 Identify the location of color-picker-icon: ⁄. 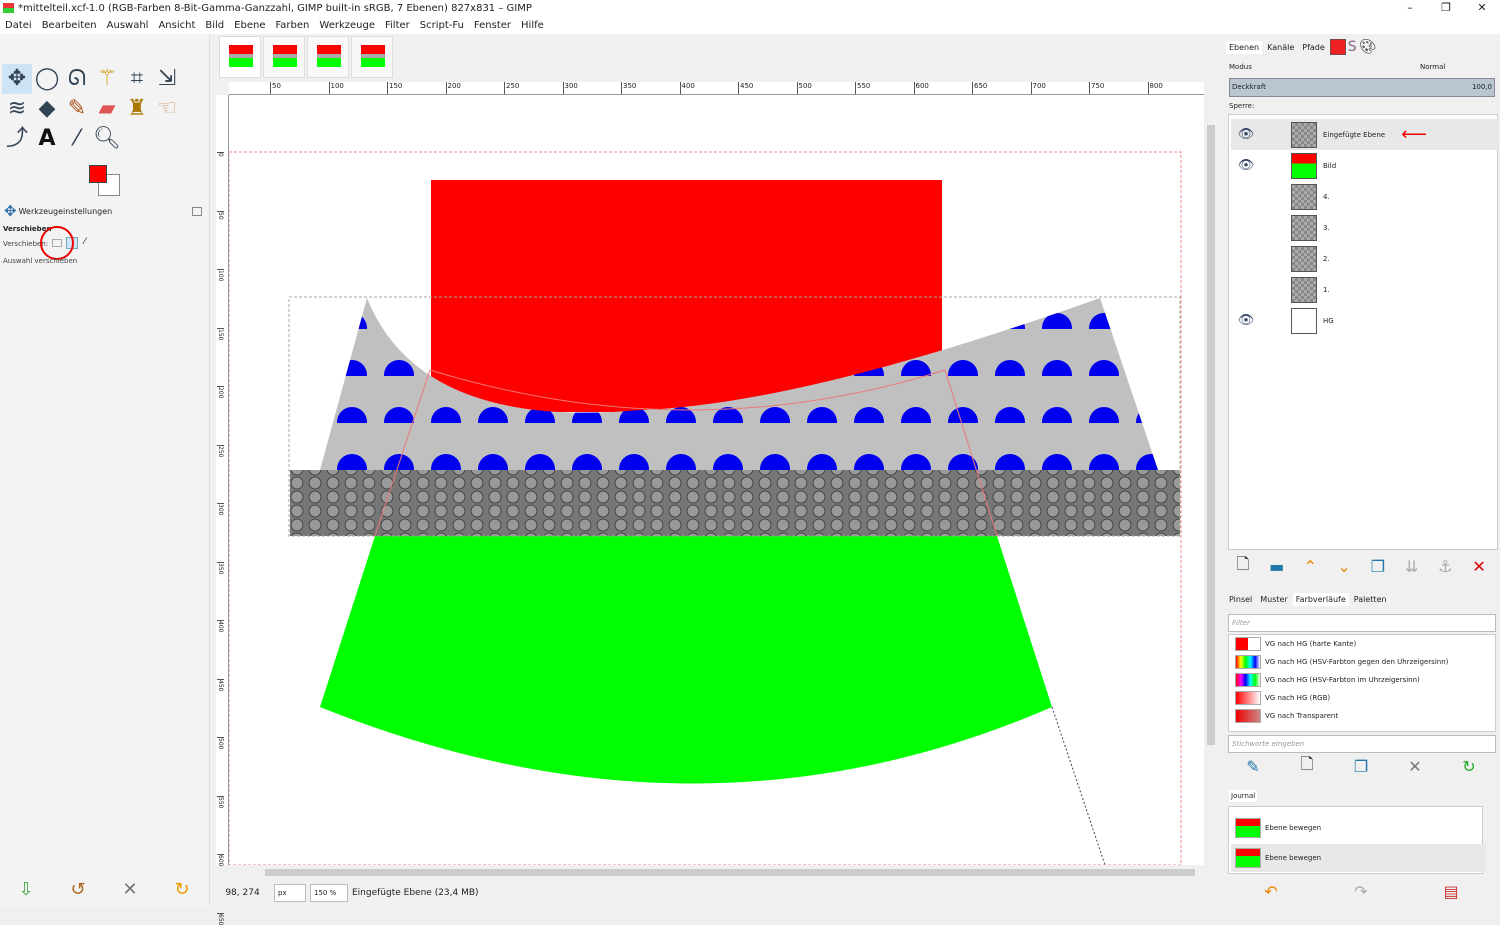
(77, 139).